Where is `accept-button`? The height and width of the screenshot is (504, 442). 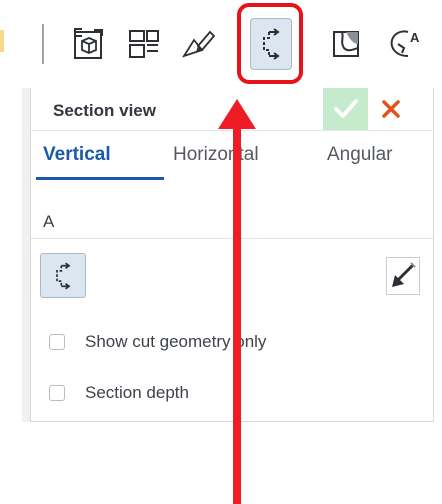
accept-button is located at coordinates (345, 109).